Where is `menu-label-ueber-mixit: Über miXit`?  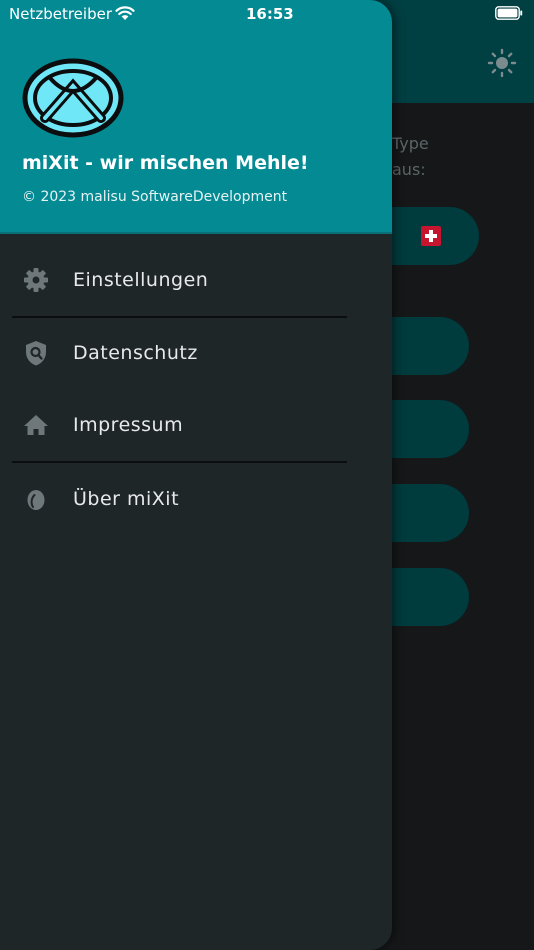 menu-label-ueber-mixit: Über miXit is located at coordinates (126, 499).